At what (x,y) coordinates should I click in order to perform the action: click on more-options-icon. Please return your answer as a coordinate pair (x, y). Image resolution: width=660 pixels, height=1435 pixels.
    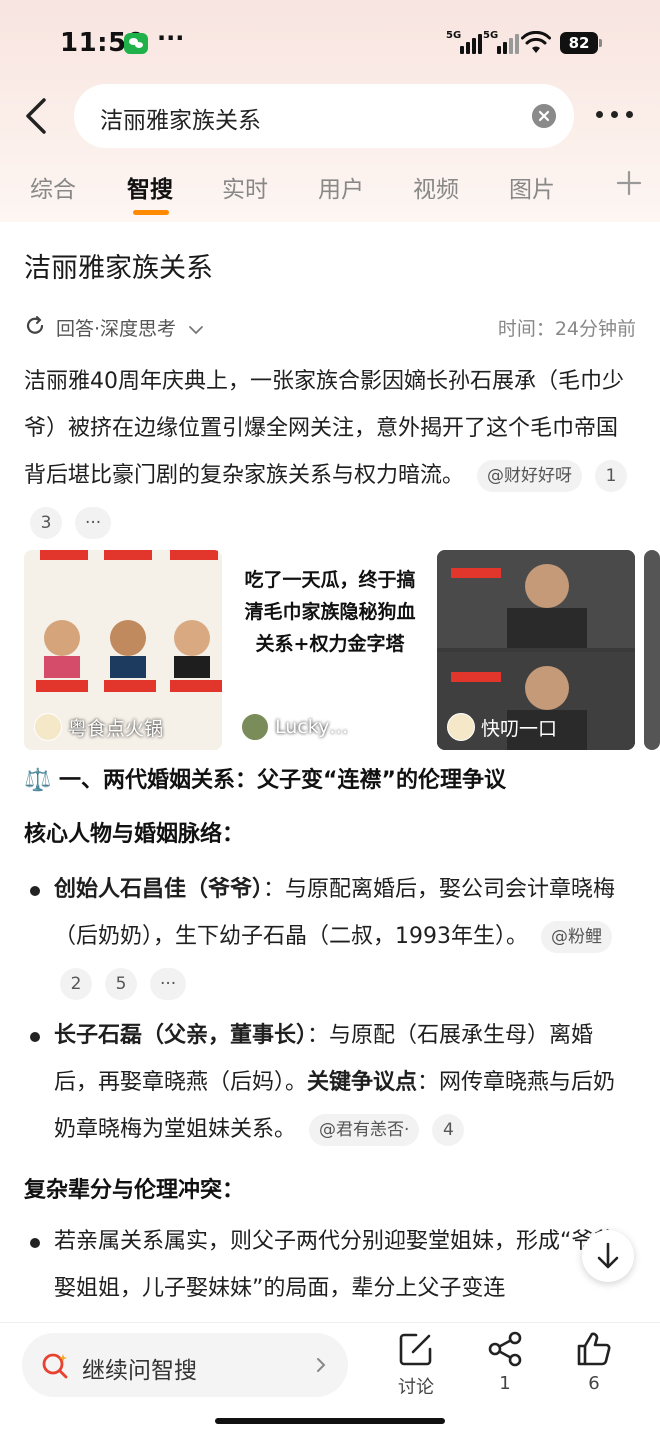
    Looking at the image, I should click on (615, 115).